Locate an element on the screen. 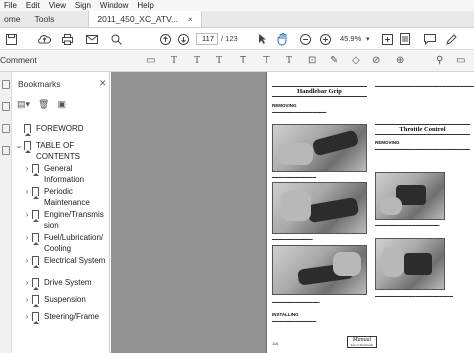 The image size is (474, 353). new-bookmark-icon: ▣ is located at coordinates (61, 104).